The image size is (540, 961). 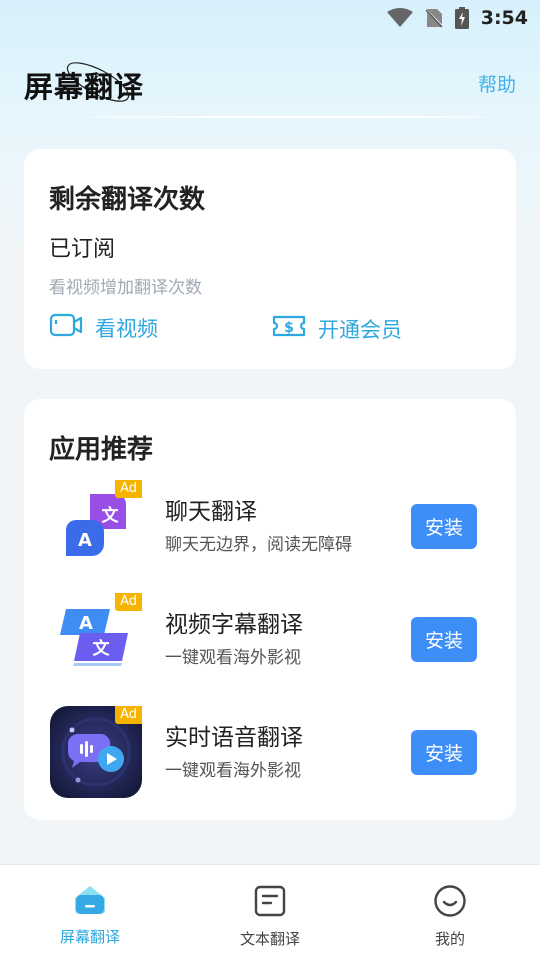 What do you see at coordinates (270, 86) in the screenshot?
I see `app-header: 屏幕翻译 帮助` at bounding box center [270, 86].